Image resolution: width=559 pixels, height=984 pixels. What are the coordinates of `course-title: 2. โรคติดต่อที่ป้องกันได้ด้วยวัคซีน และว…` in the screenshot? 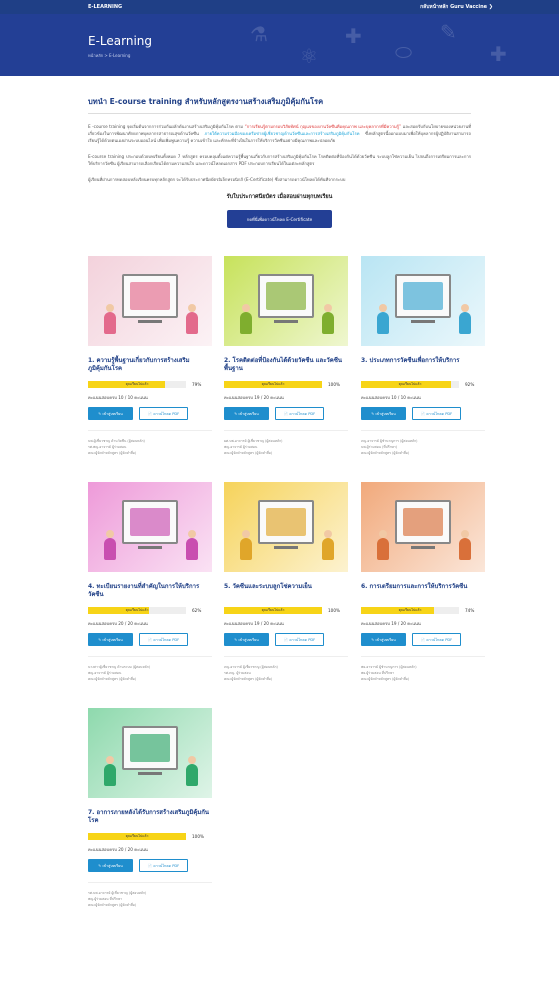 It's located at (286, 366).